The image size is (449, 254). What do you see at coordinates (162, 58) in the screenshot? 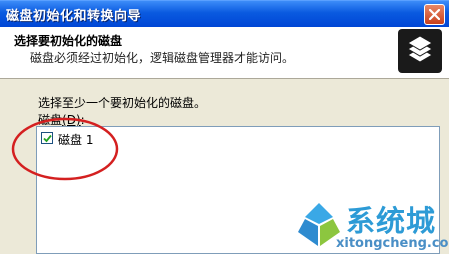
I see `header-subtitle: 磁盘必须经过初始化，逻辑磁盘管理器才能访问。` at bounding box center [162, 58].